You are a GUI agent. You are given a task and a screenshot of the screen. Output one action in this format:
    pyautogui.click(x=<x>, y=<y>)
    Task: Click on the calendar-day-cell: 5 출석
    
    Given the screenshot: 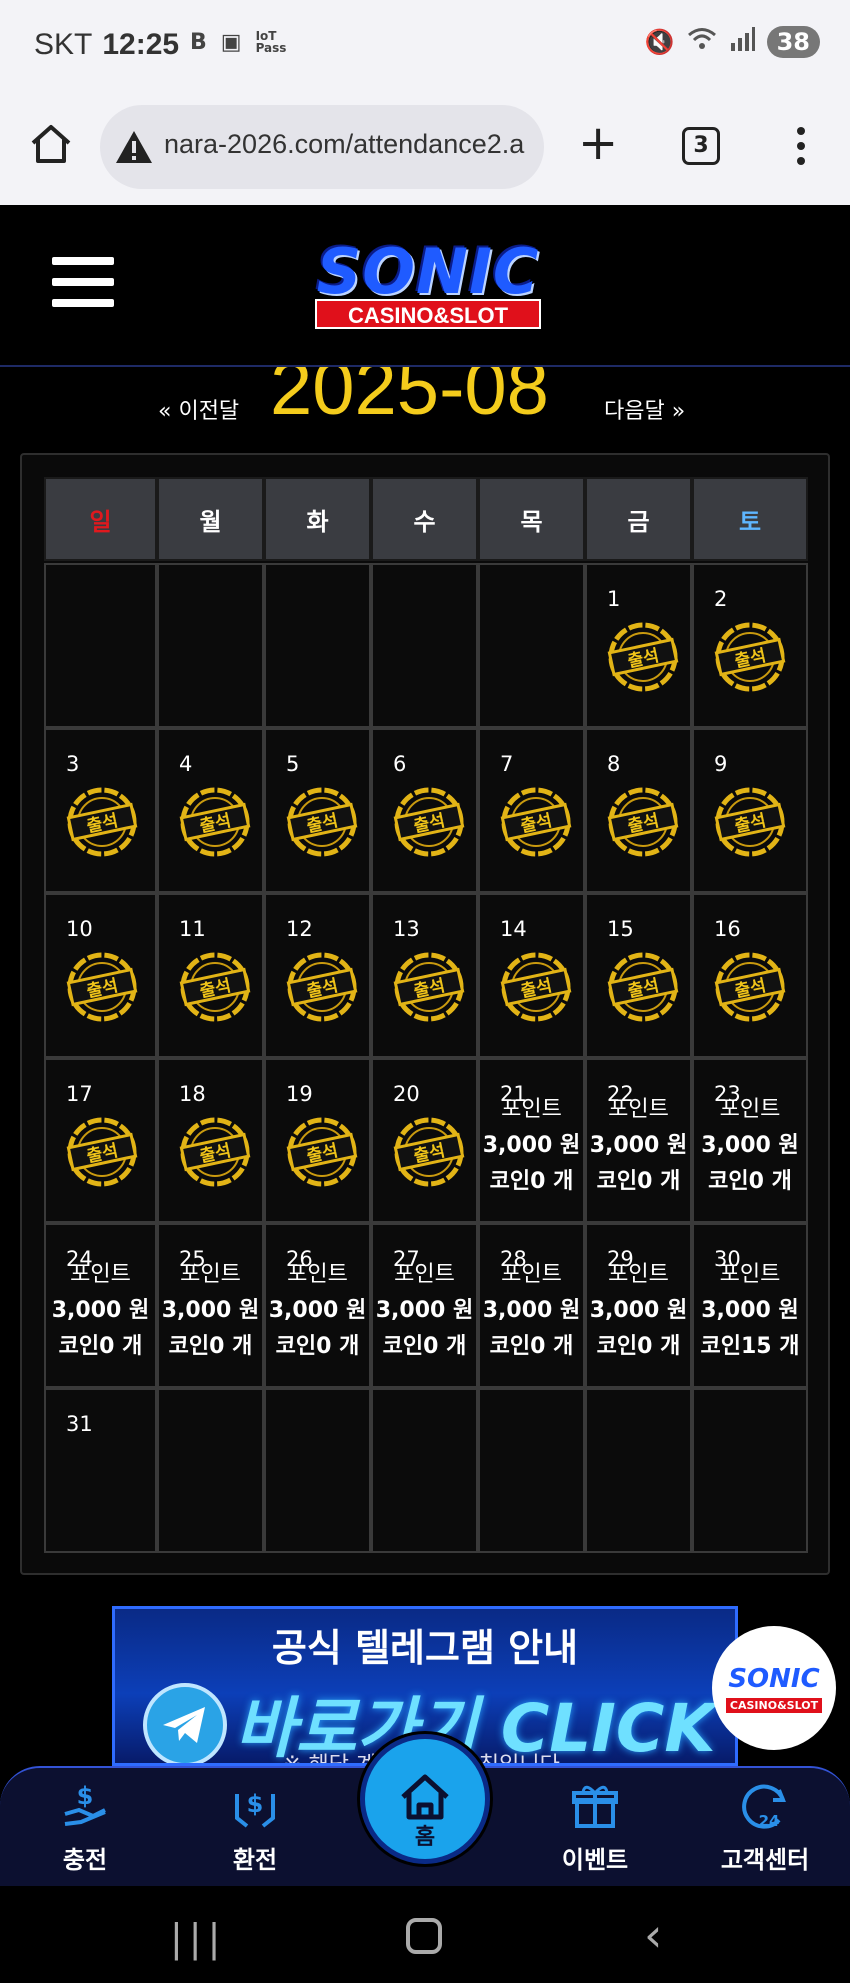 What is the action you would take?
    pyautogui.click(x=317, y=810)
    